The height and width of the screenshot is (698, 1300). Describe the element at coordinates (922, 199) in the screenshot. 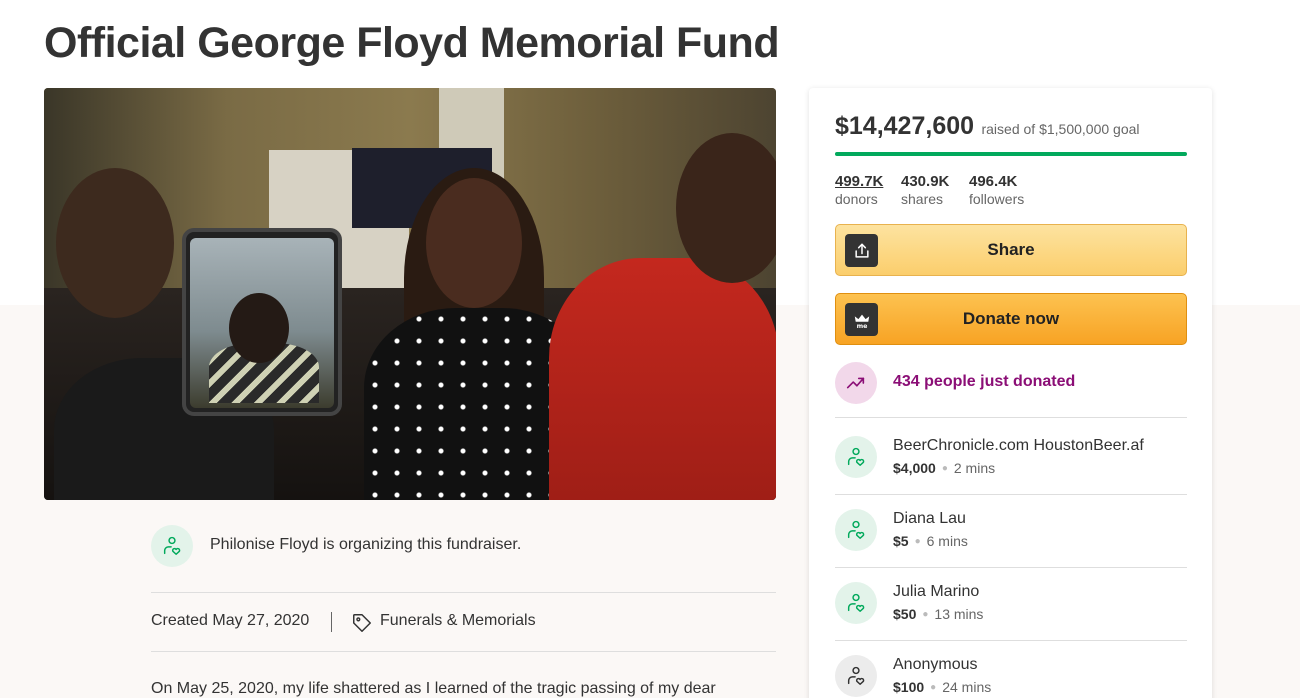

I see `stat-shares-label: shares` at that location.